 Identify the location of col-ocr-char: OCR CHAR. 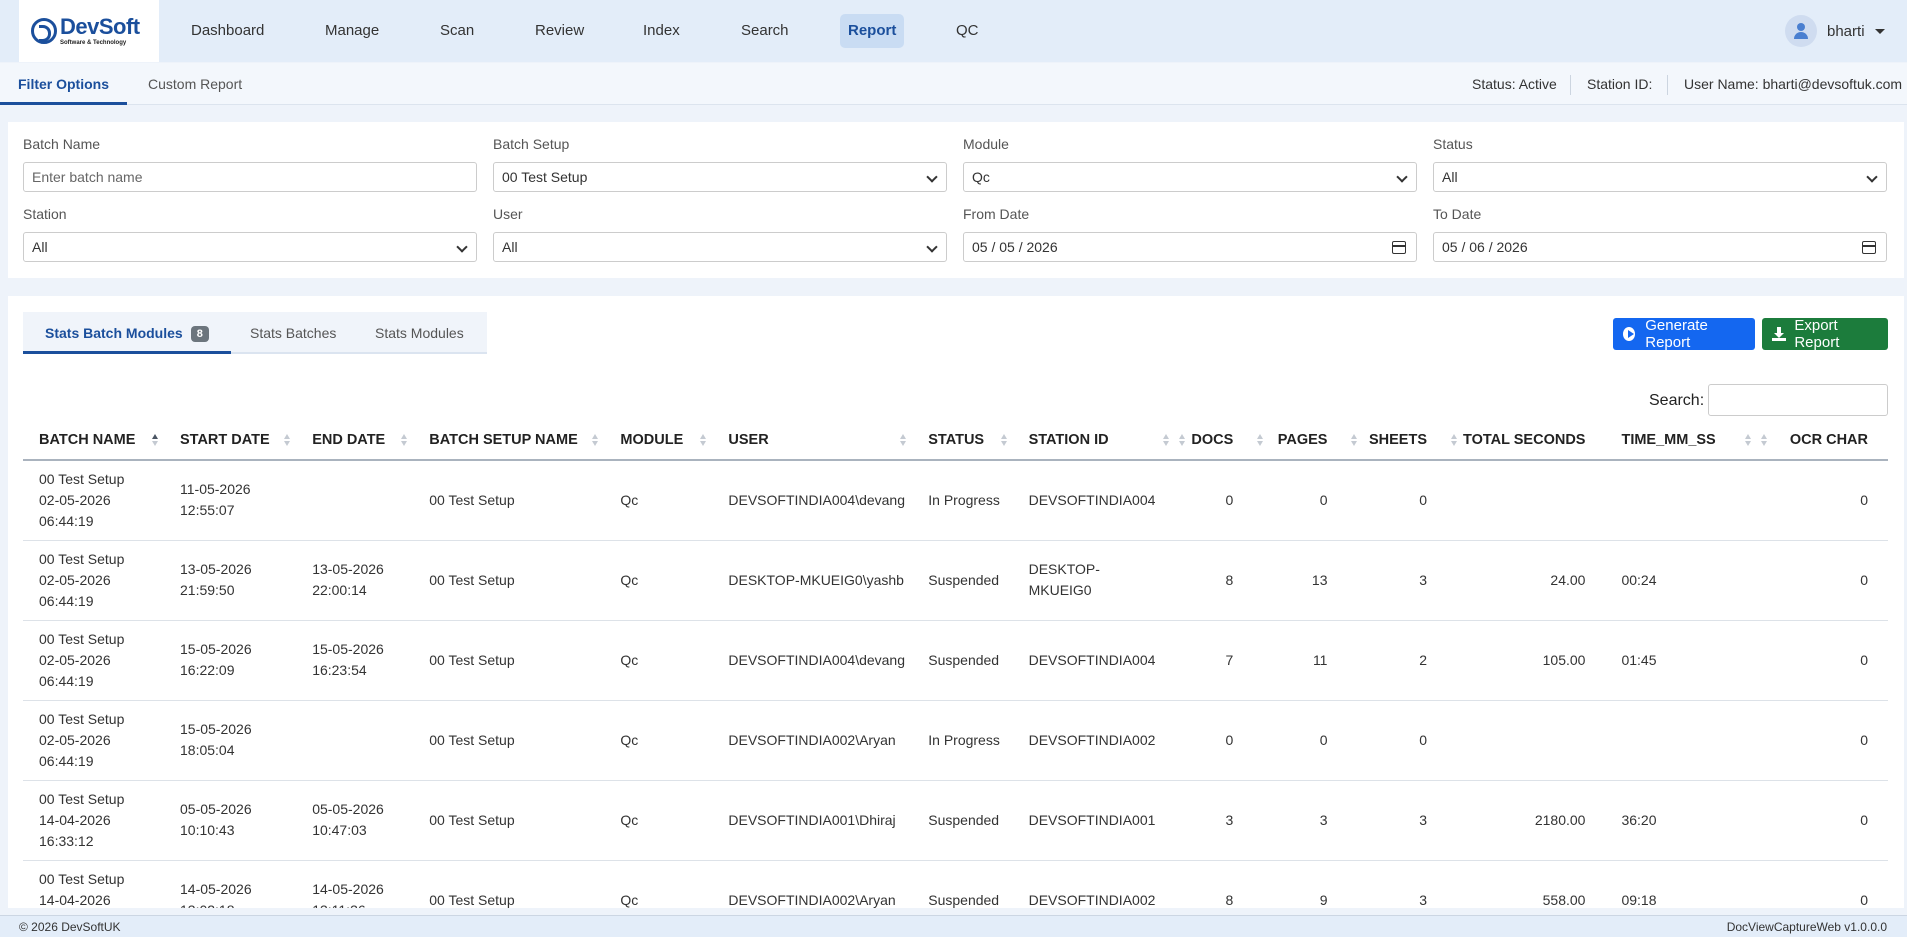
(1822, 440).